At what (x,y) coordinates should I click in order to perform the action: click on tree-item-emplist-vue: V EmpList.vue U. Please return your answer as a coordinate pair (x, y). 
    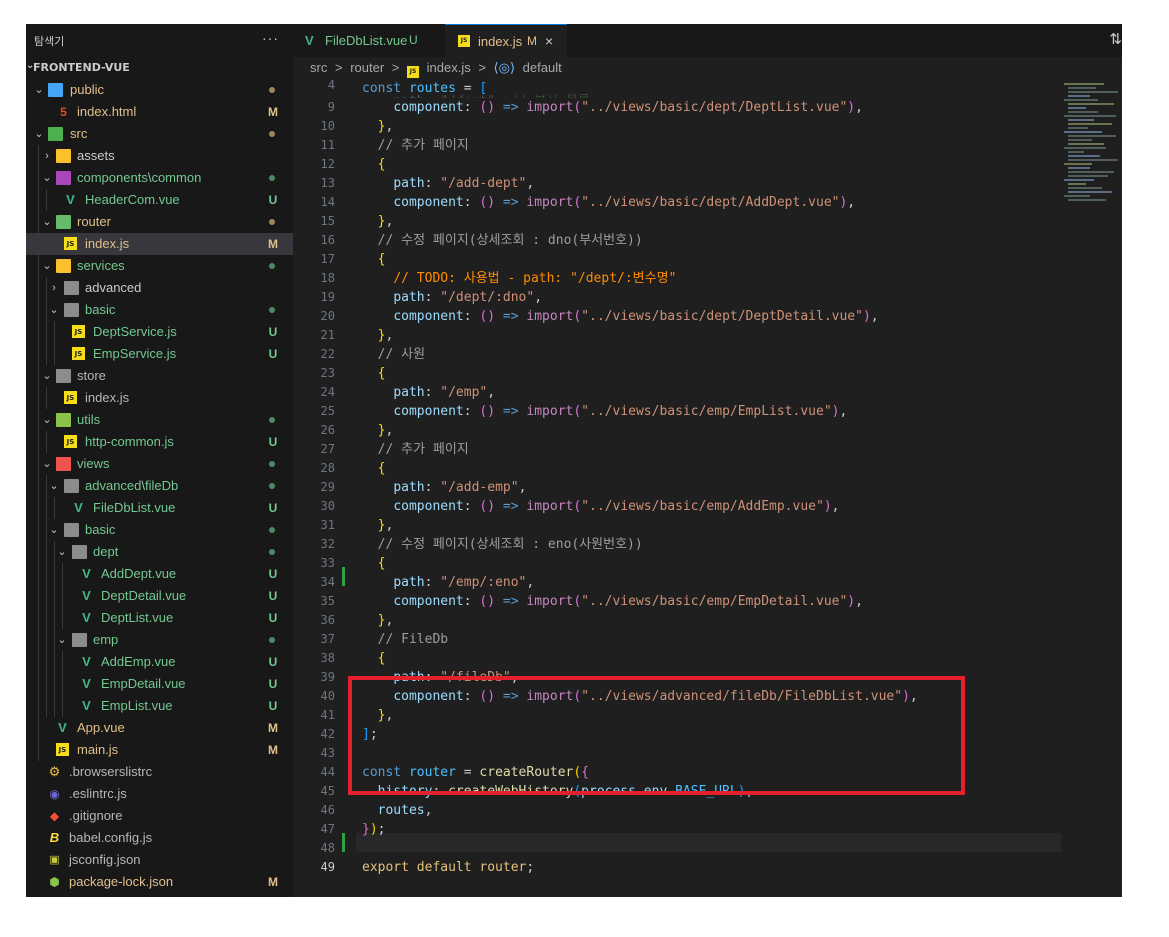
    Looking at the image, I should click on (159, 706).